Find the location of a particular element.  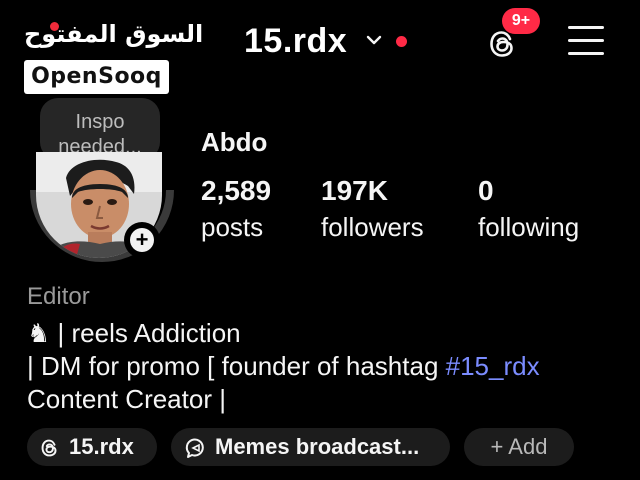

add-link-chip: + Add is located at coordinates (519, 447).